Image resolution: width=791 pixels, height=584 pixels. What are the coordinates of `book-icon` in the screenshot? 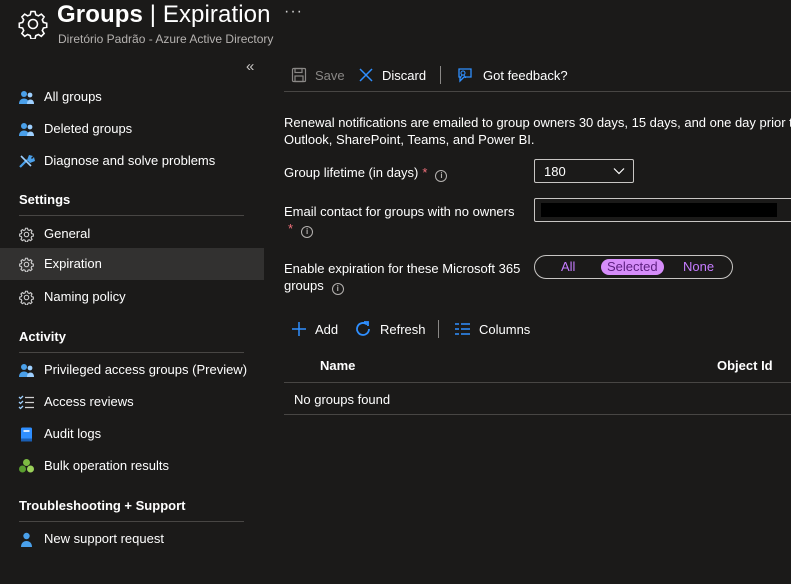 It's located at (26, 434).